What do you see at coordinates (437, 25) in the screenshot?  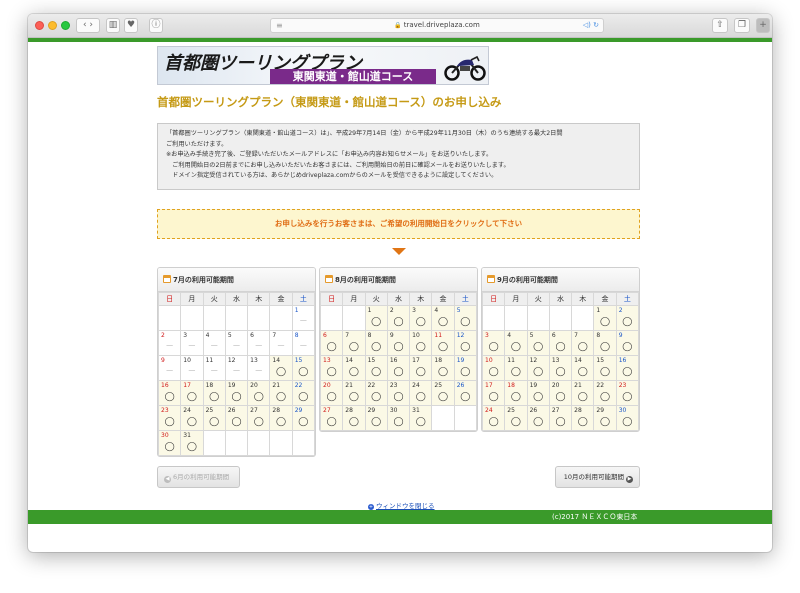 I see `address-bar: ≡ 🔒 travel.driveplaza.com ◁) ↻` at bounding box center [437, 25].